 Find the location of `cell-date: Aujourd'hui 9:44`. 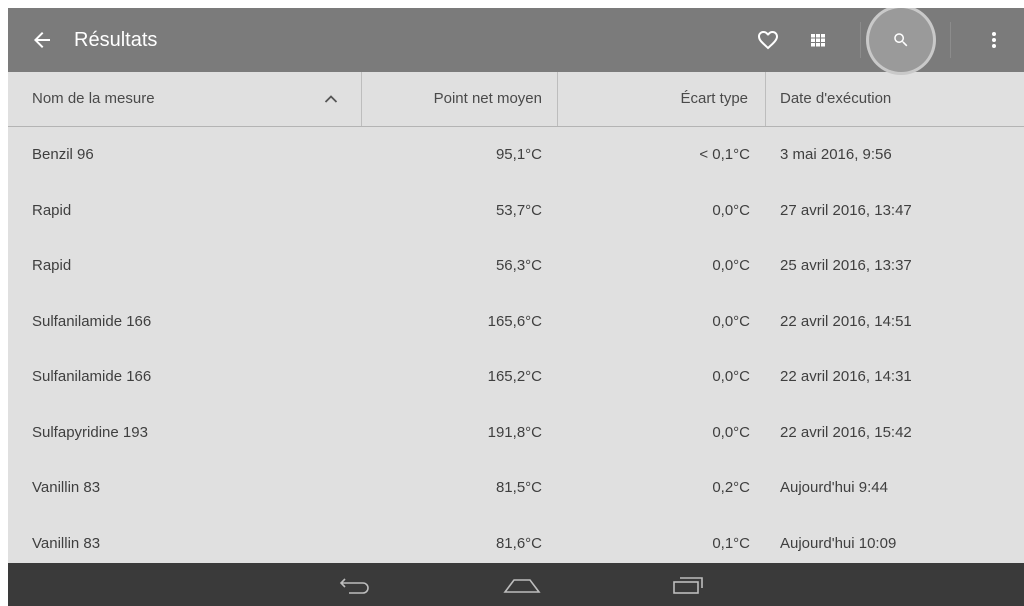

cell-date: Aujourd'hui 9:44 is located at coordinates (834, 487).